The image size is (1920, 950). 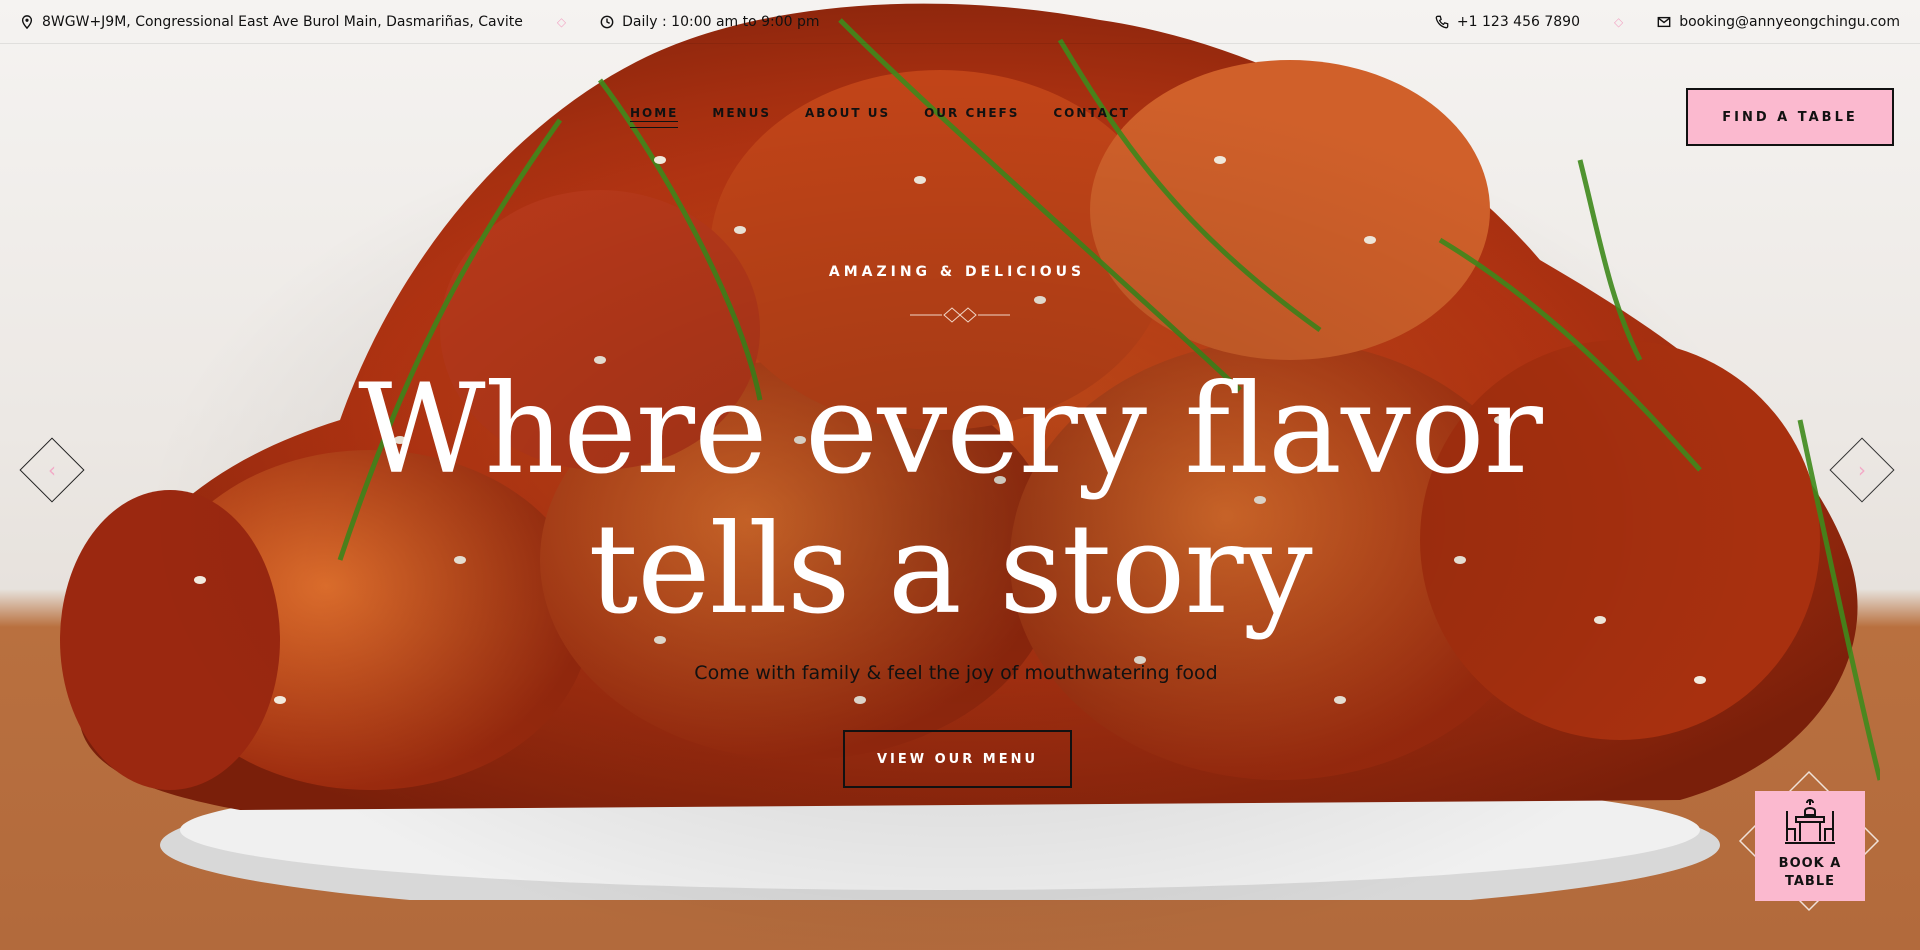 What do you see at coordinates (1442, 21) in the screenshot?
I see `phone-icon` at bounding box center [1442, 21].